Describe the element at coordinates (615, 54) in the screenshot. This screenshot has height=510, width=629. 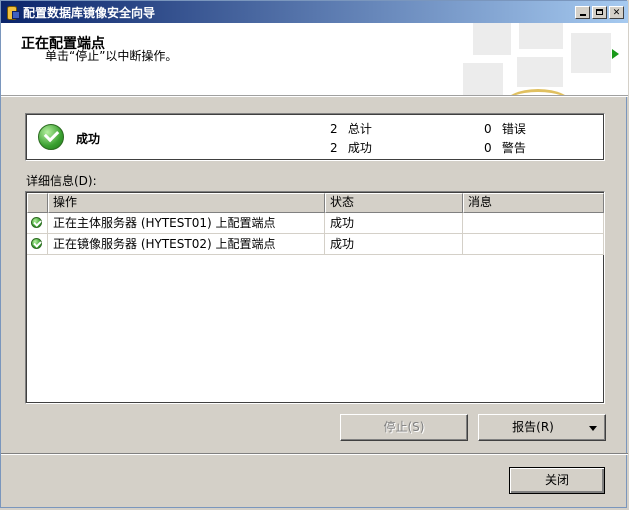
I see `play-arrow-icon` at that location.